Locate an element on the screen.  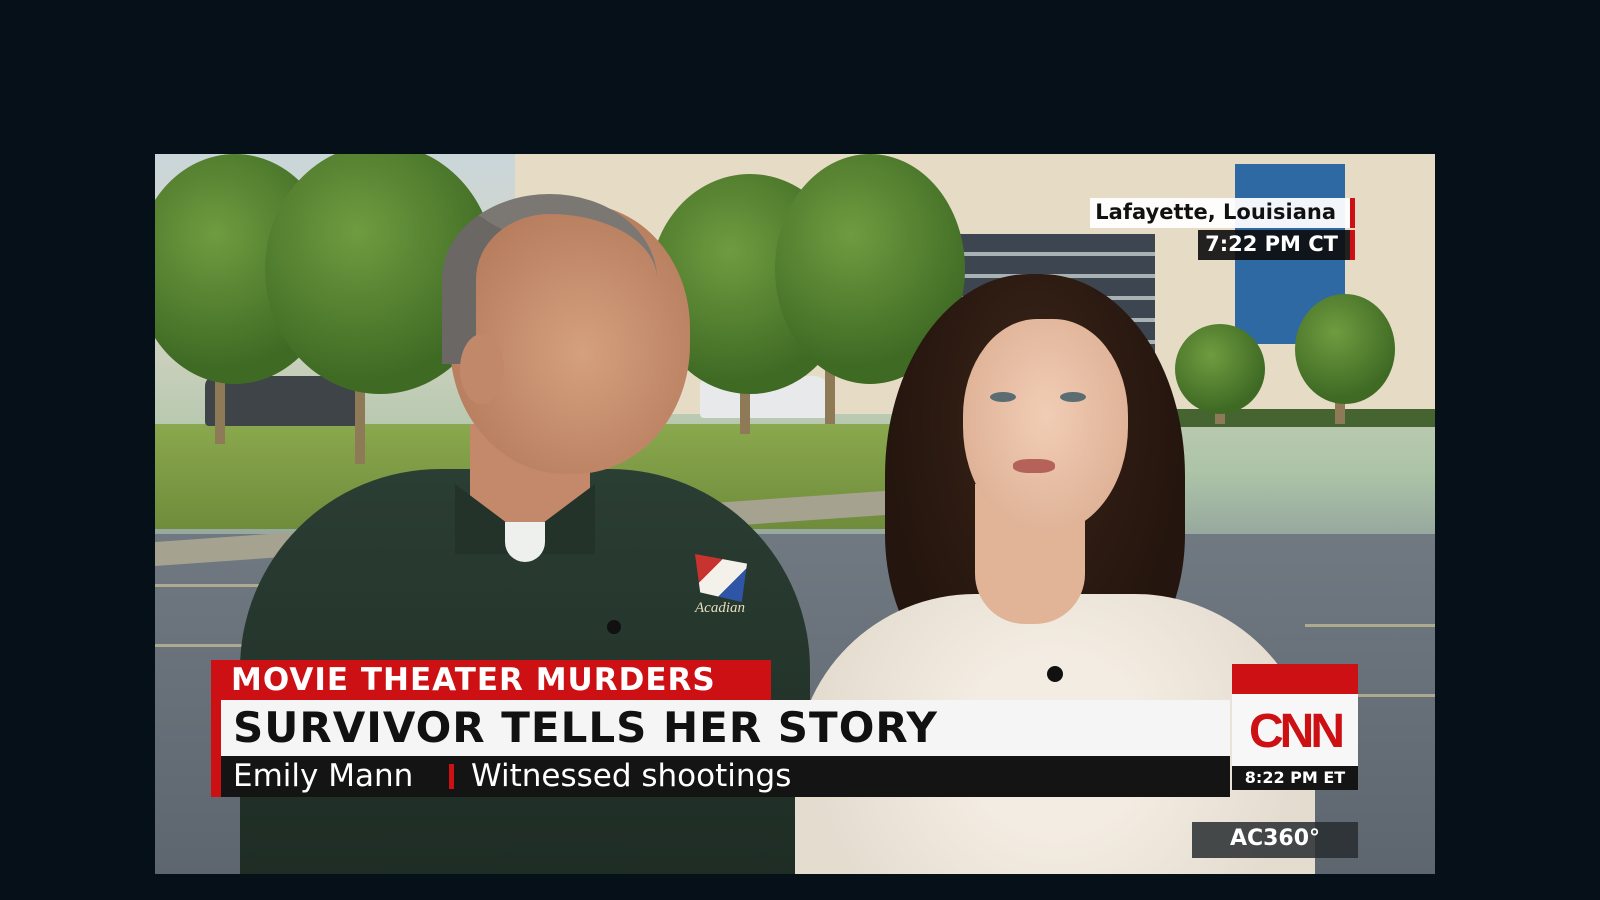
et-time-box: 8:22 PM ET is located at coordinates (1295, 778).